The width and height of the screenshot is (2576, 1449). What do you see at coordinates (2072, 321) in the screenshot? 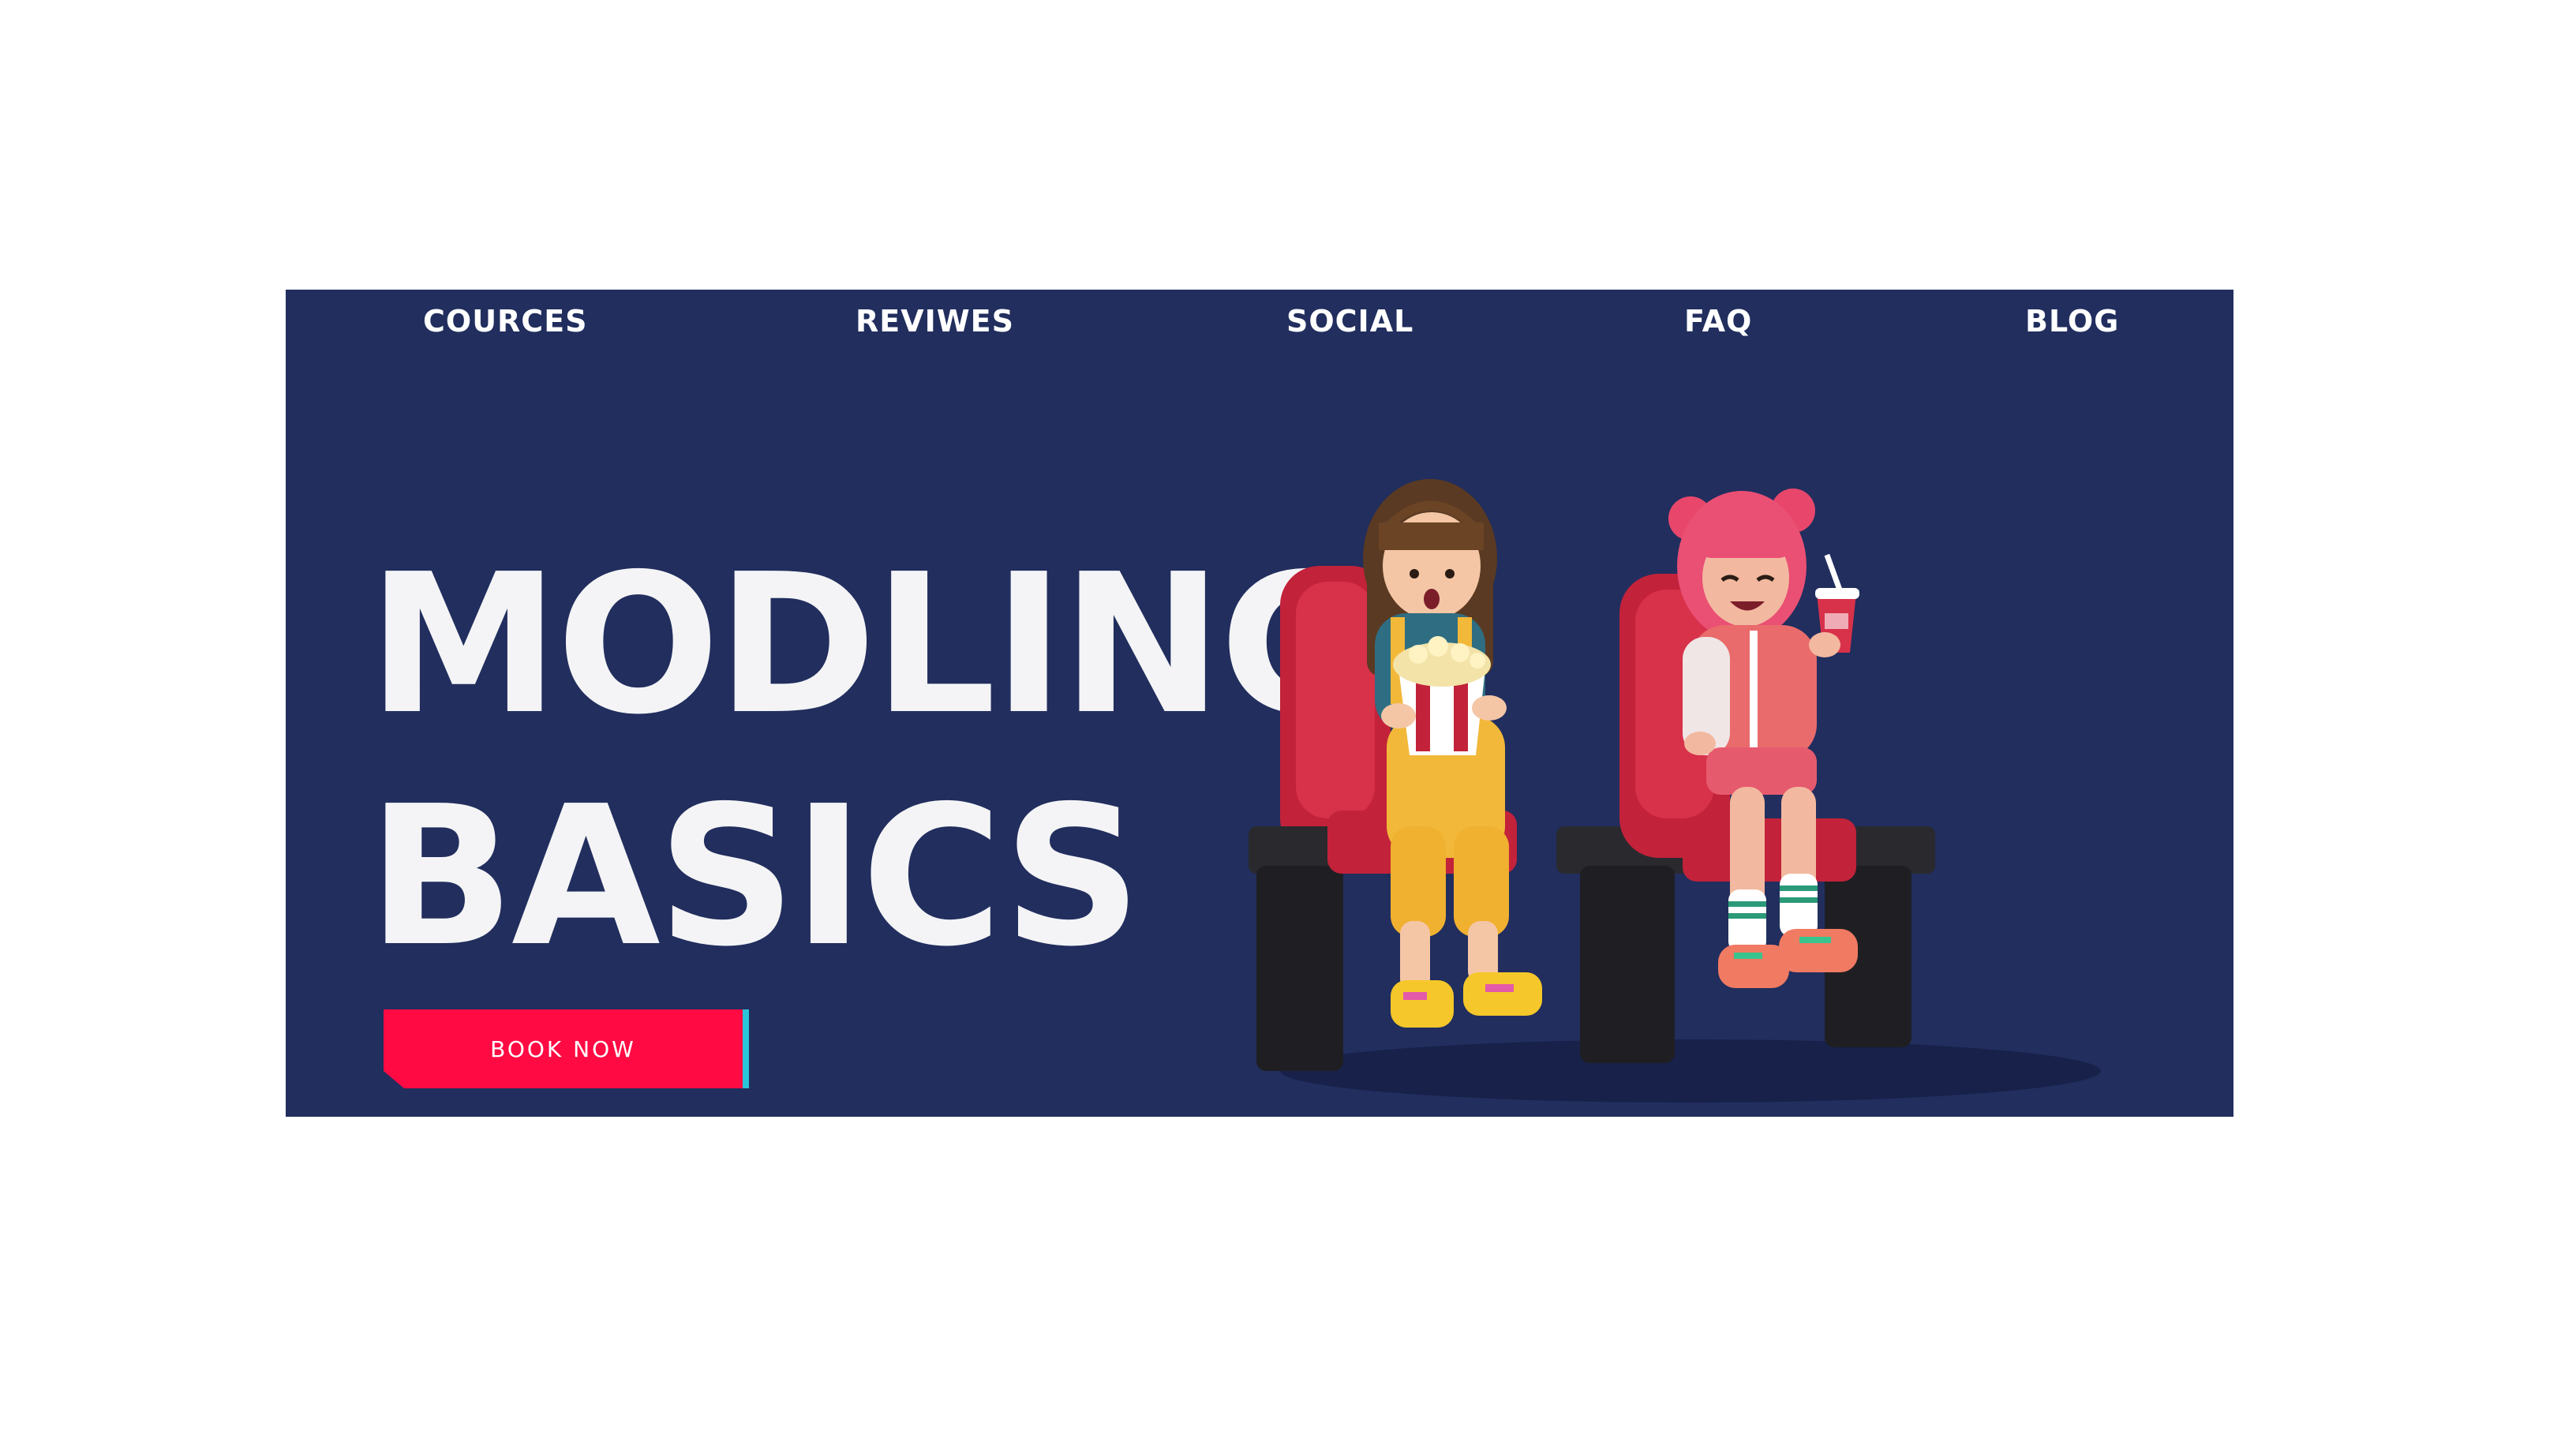
I see `nav-item-blog: BLOG` at bounding box center [2072, 321].